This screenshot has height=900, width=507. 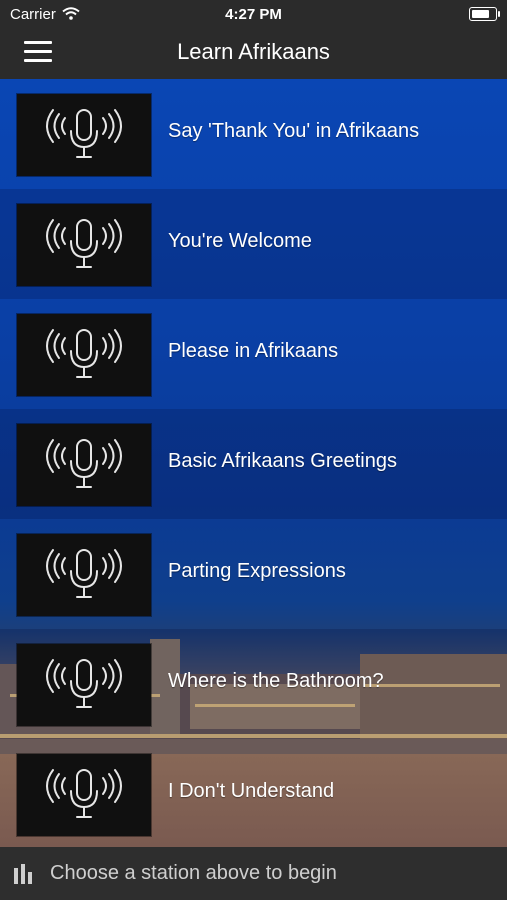 I want to click on station-row: You're Welcome, so click(x=253, y=244).